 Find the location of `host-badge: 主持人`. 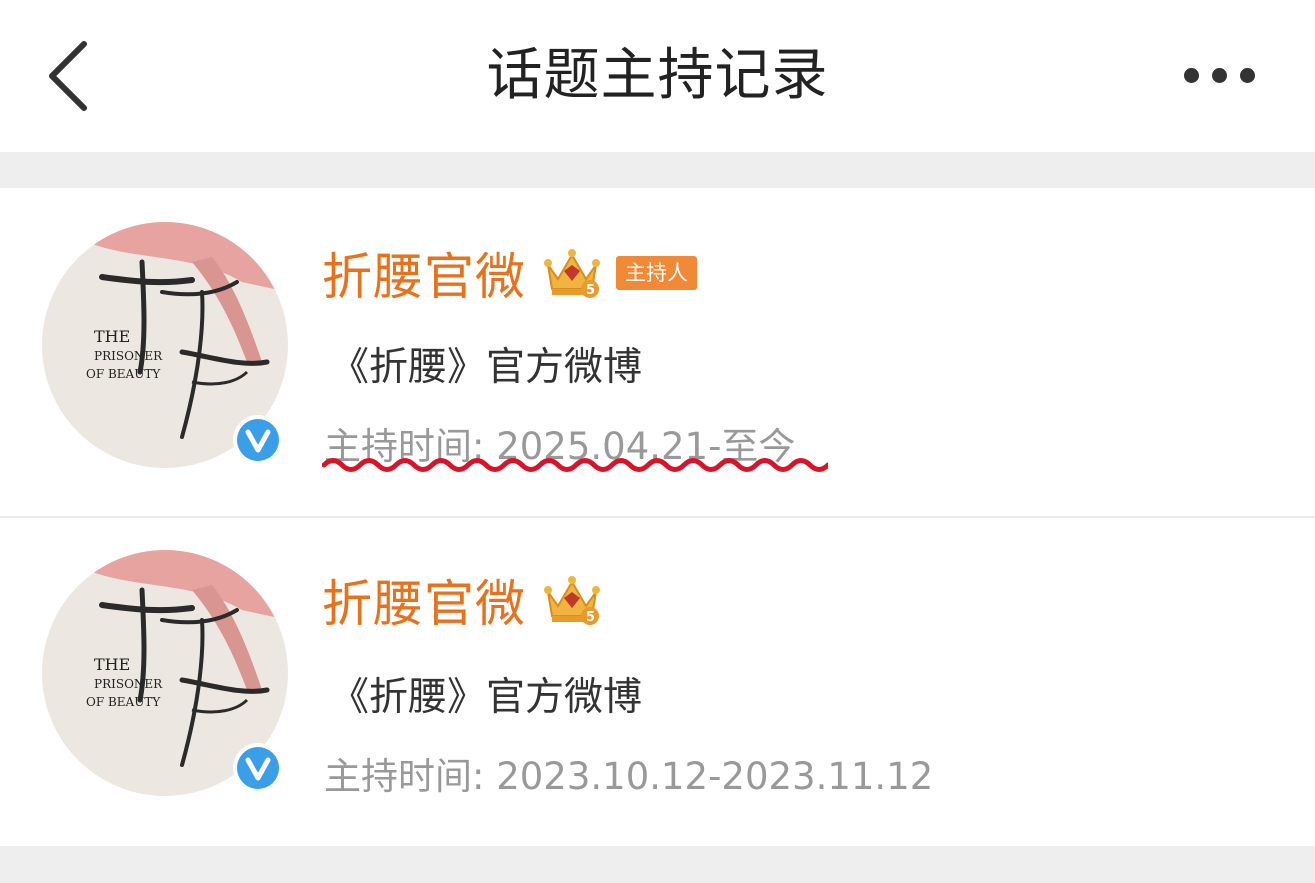

host-badge: 主持人 is located at coordinates (656, 273).